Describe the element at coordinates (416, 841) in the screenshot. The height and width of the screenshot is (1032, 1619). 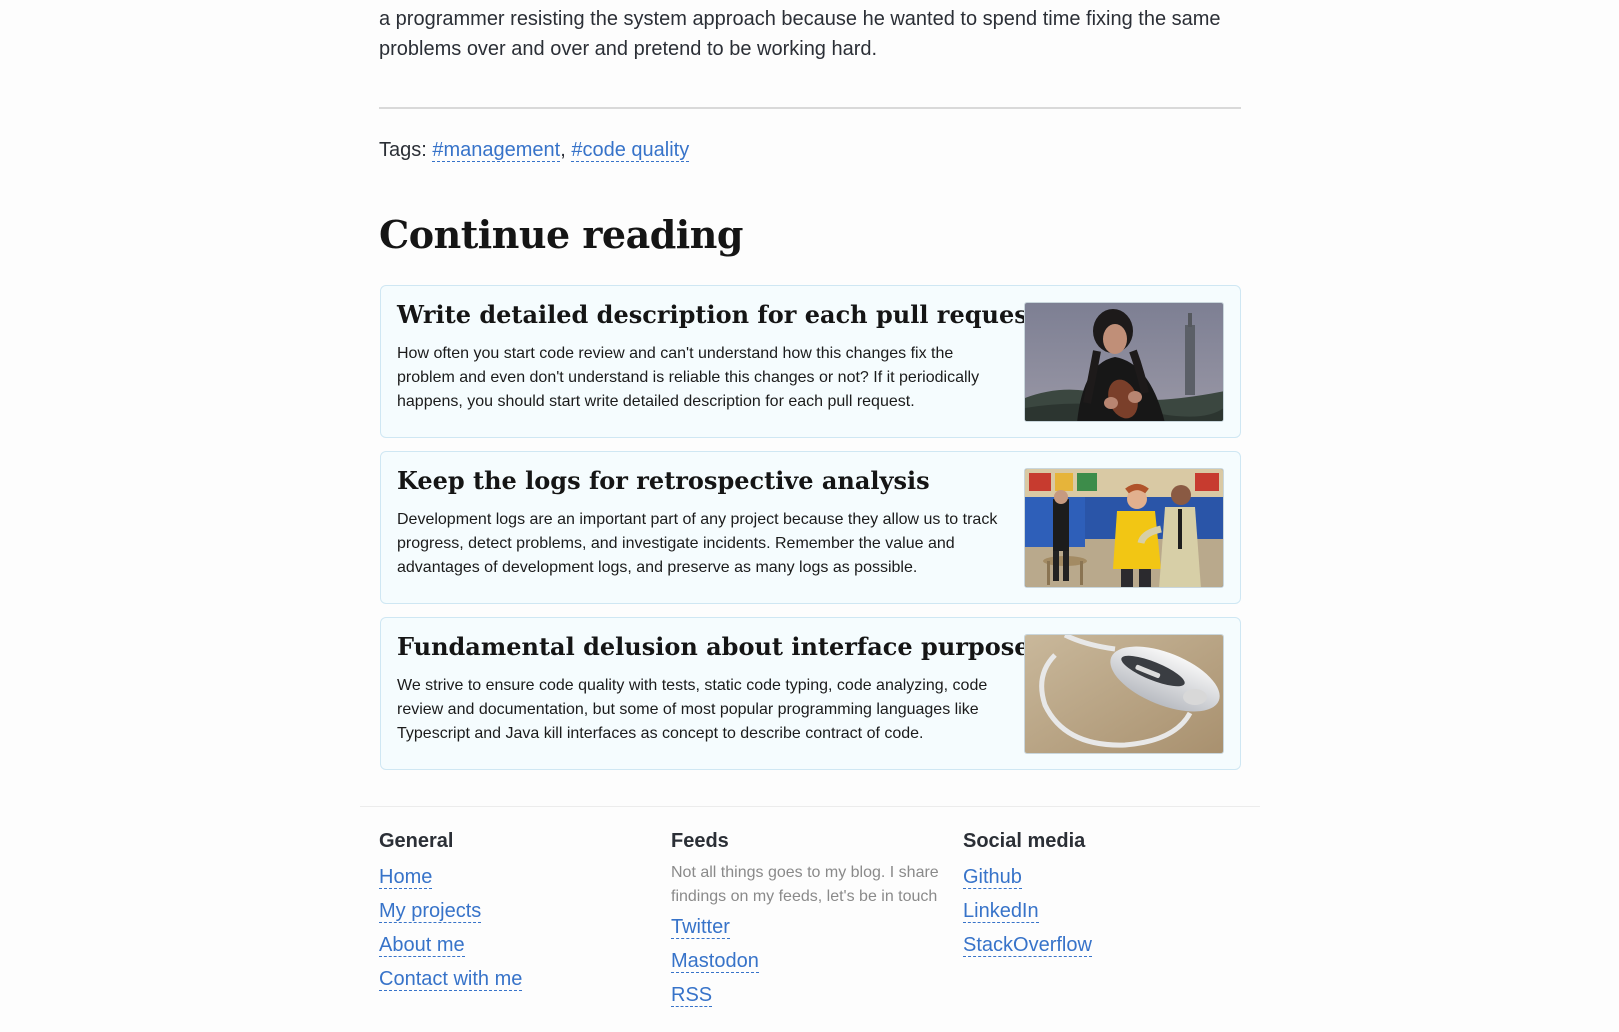
I see `footer-general-title: General` at that location.